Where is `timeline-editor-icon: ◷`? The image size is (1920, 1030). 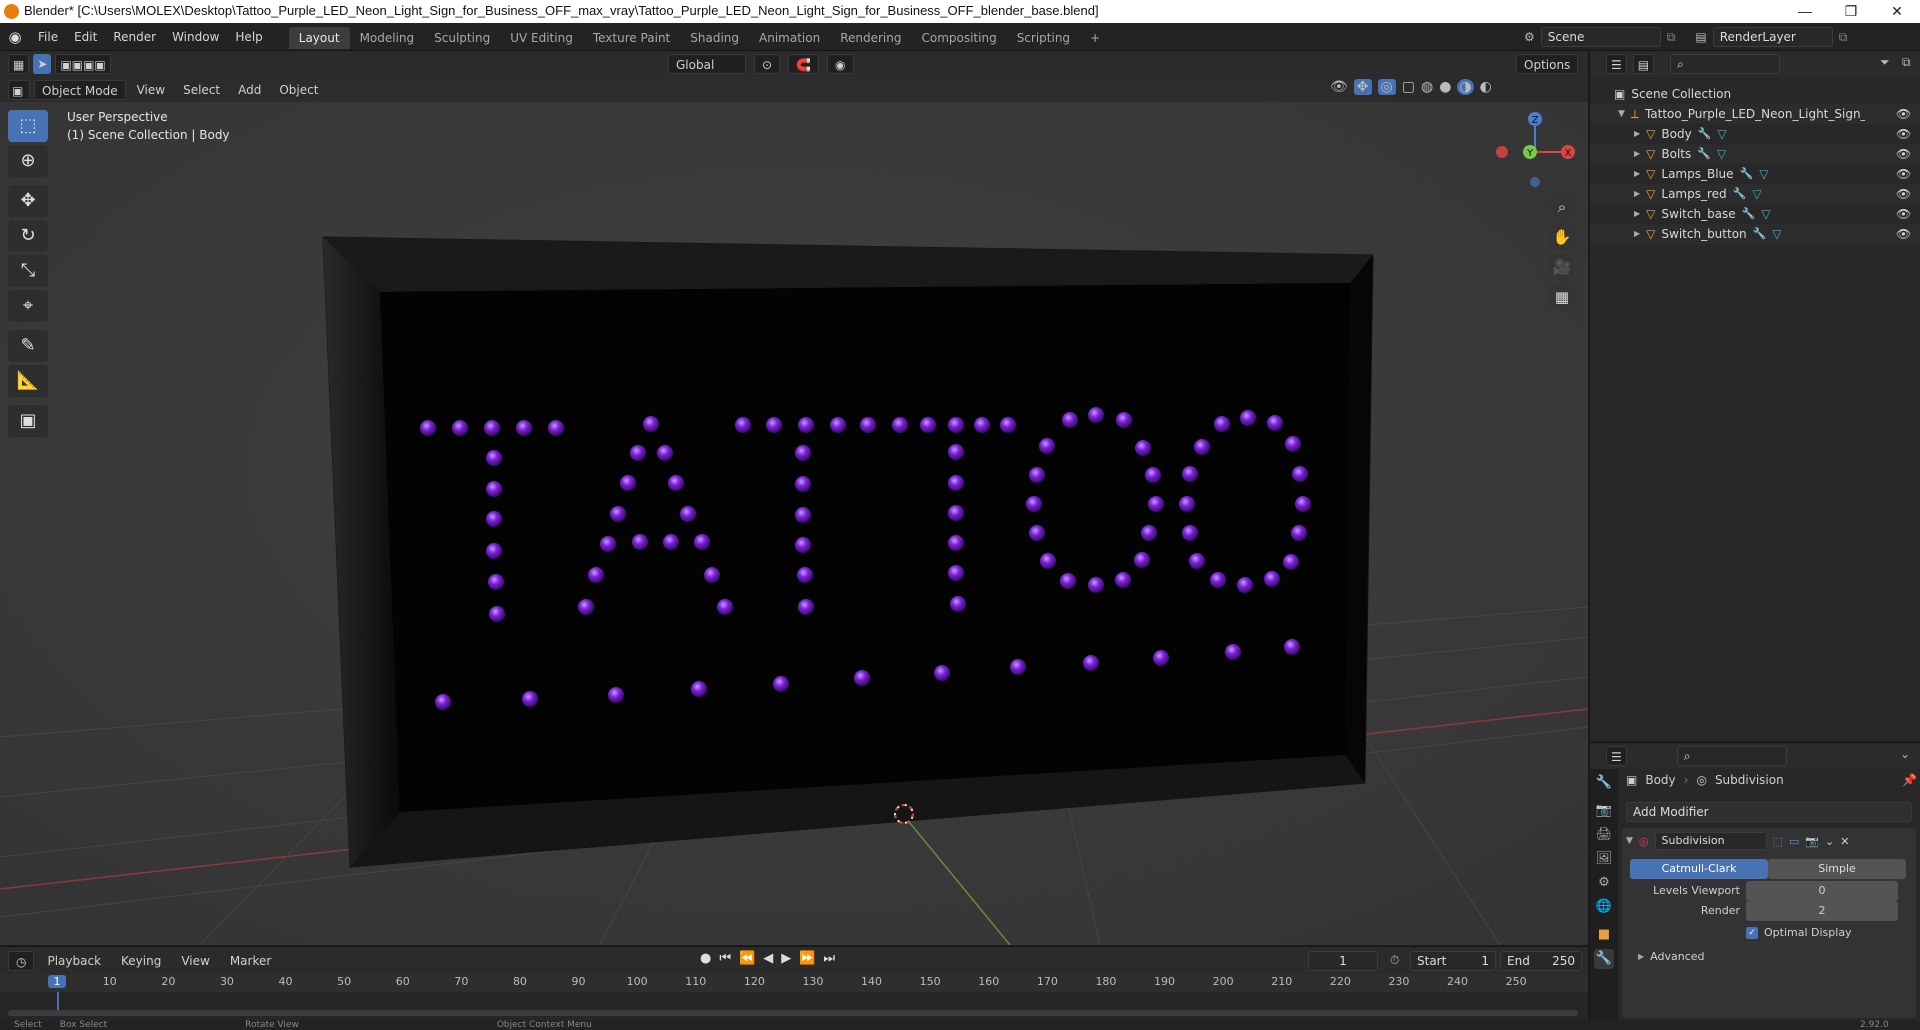 timeline-editor-icon: ◷ is located at coordinates (21, 960).